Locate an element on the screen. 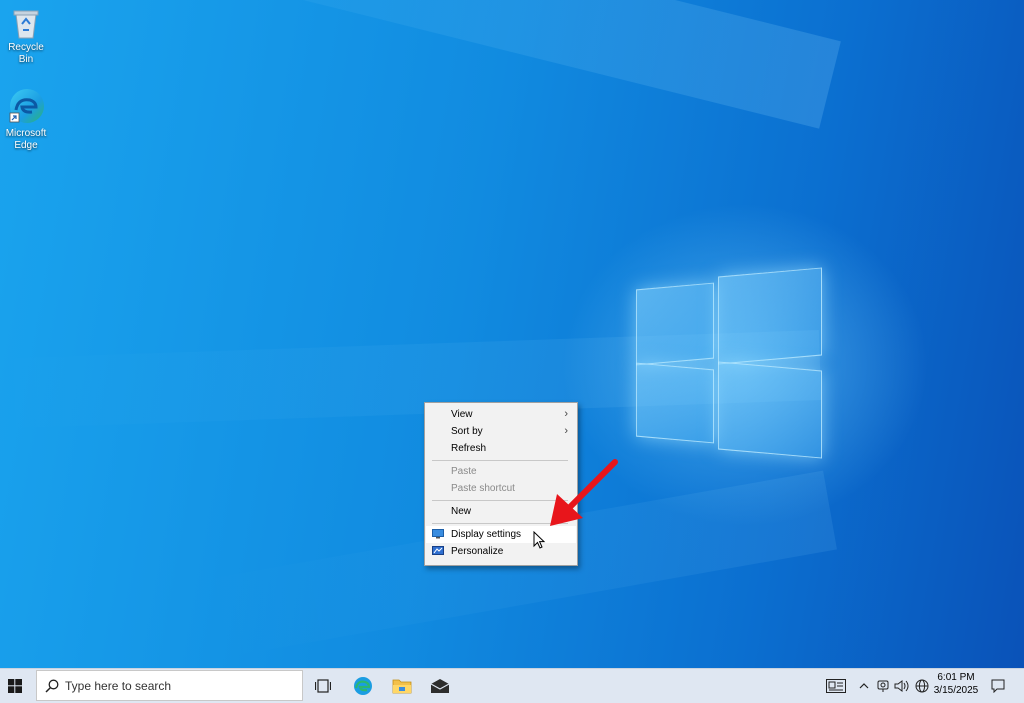  action-center-icon is located at coordinates (998, 686).